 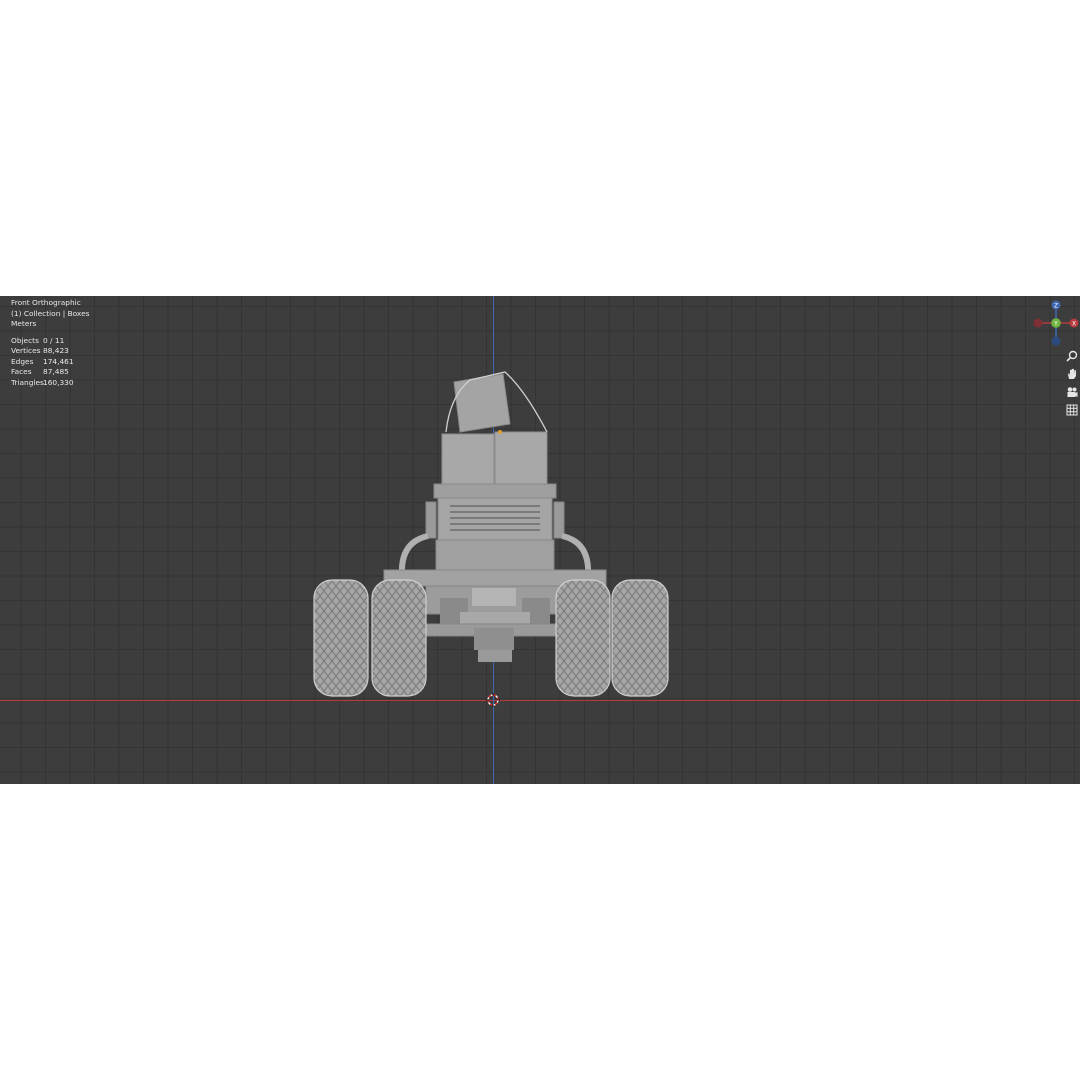 I want to click on stat-value: 87,485, so click(x=56, y=371).